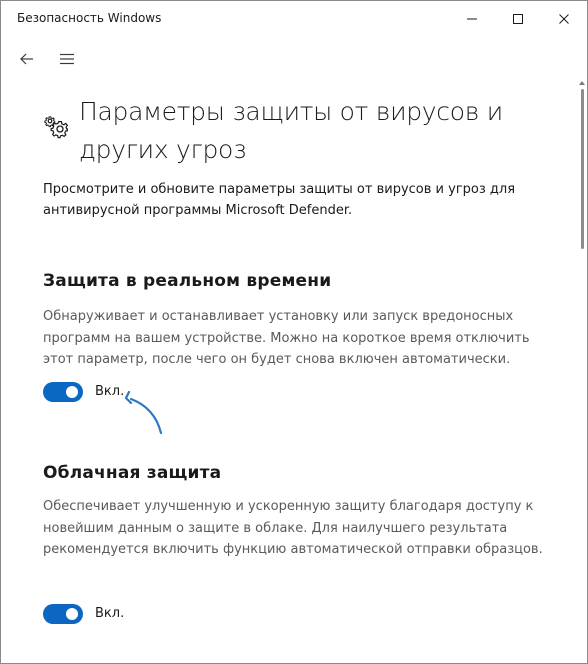 This screenshot has height=664, width=588. What do you see at coordinates (110, 613) in the screenshot?
I see `cloud-protection-toggle-label: Вкл.` at bounding box center [110, 613].